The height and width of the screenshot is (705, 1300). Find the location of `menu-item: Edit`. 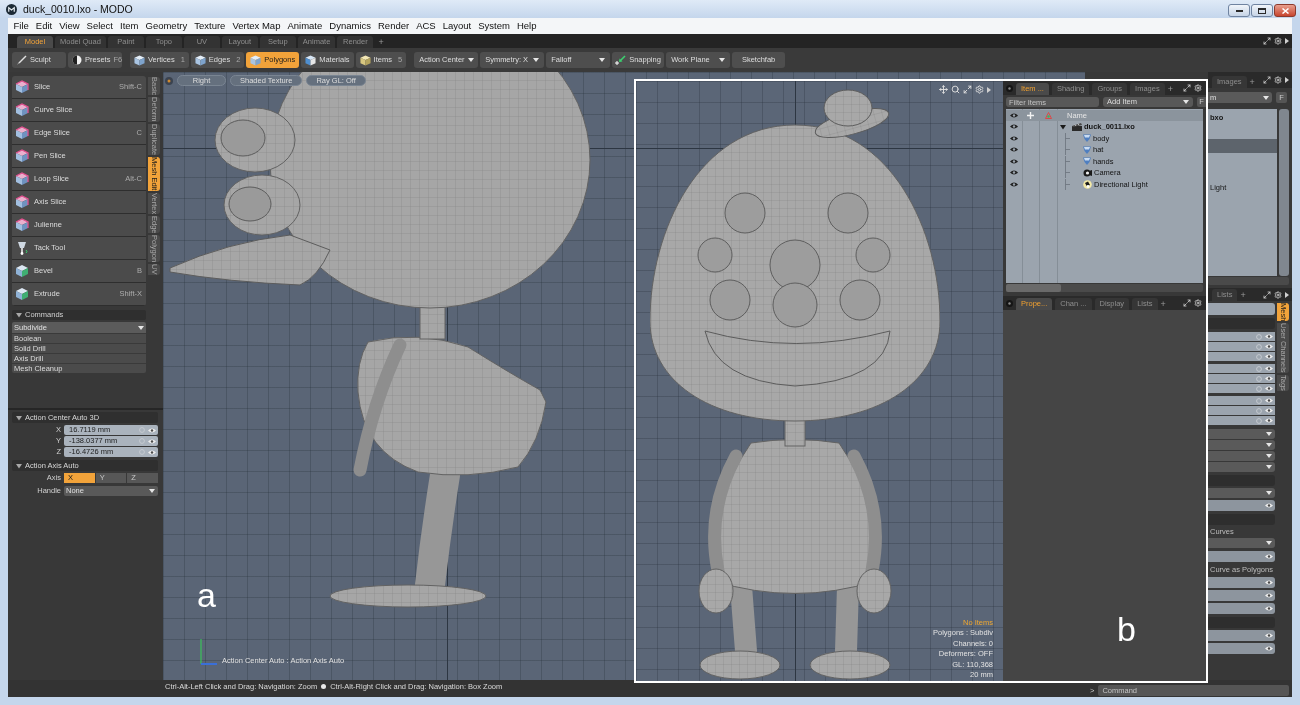

menu-item: Edit is located at coordinates (44, 26).